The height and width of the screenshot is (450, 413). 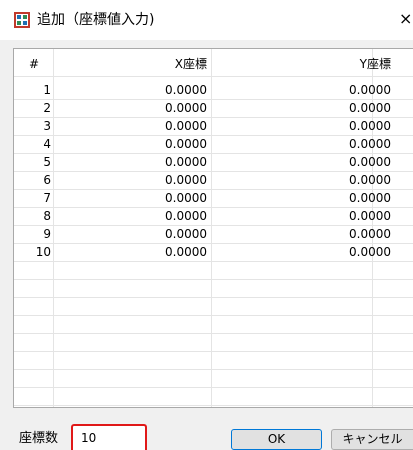 What do you see at coordinates (276, 439) in the screenshot?
I see `ok-button: OK` at bounding box center [276, 439].